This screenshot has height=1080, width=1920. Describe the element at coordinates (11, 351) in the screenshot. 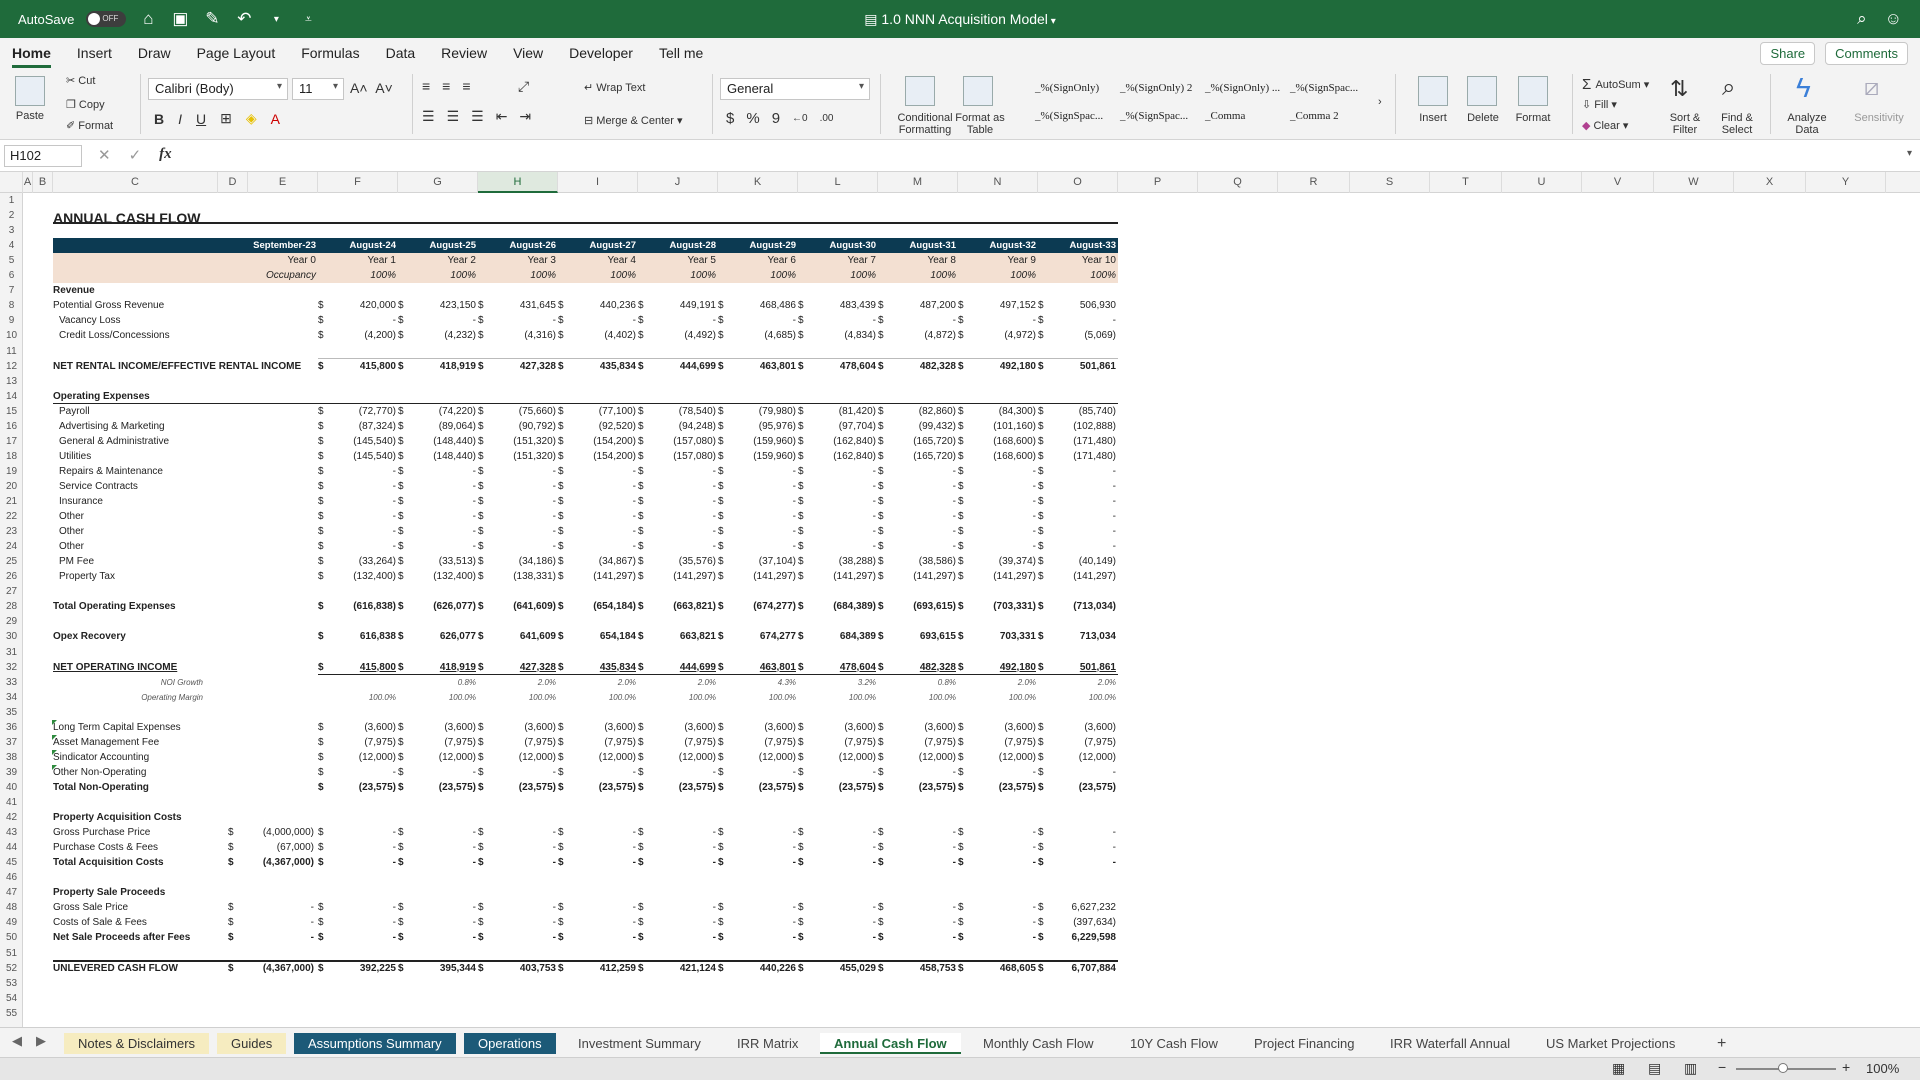

I see `row-header: 11` at that location.